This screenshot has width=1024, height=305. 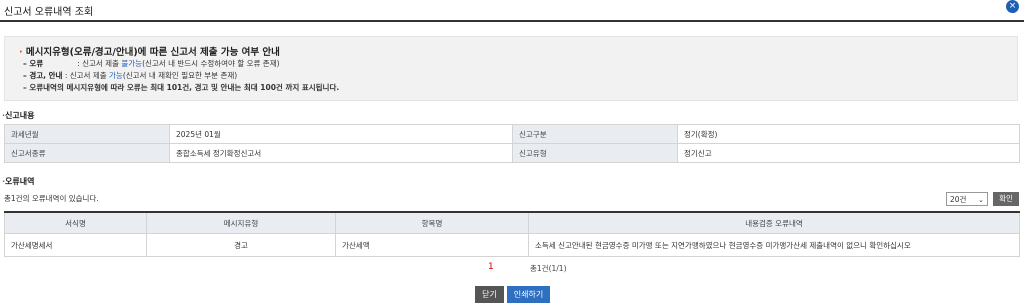 What do you see at coordinates (75, 222) in the screenshot?
I see `column-header-form: 서식명` at bounding box center [75, 222].